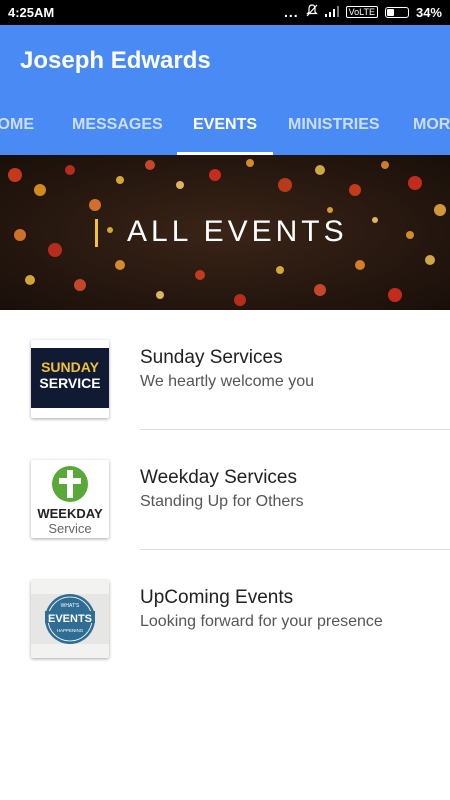 This screenshot has height=800, width=450. I want to click on event-subtitle: Standing Up for Others, so click(222, 501).